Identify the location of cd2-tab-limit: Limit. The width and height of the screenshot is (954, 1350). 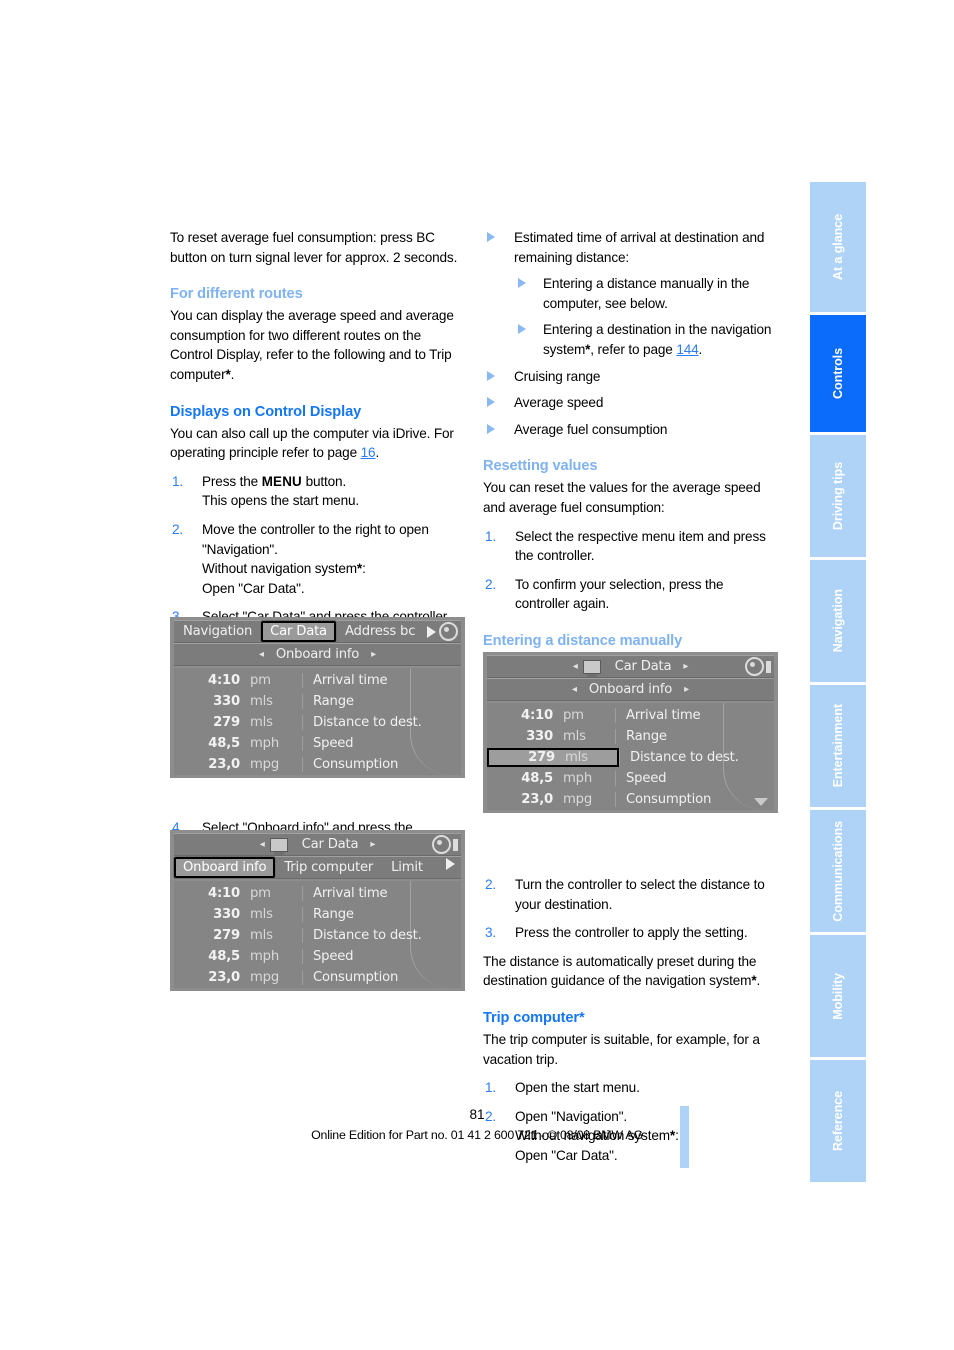
(407, 867).